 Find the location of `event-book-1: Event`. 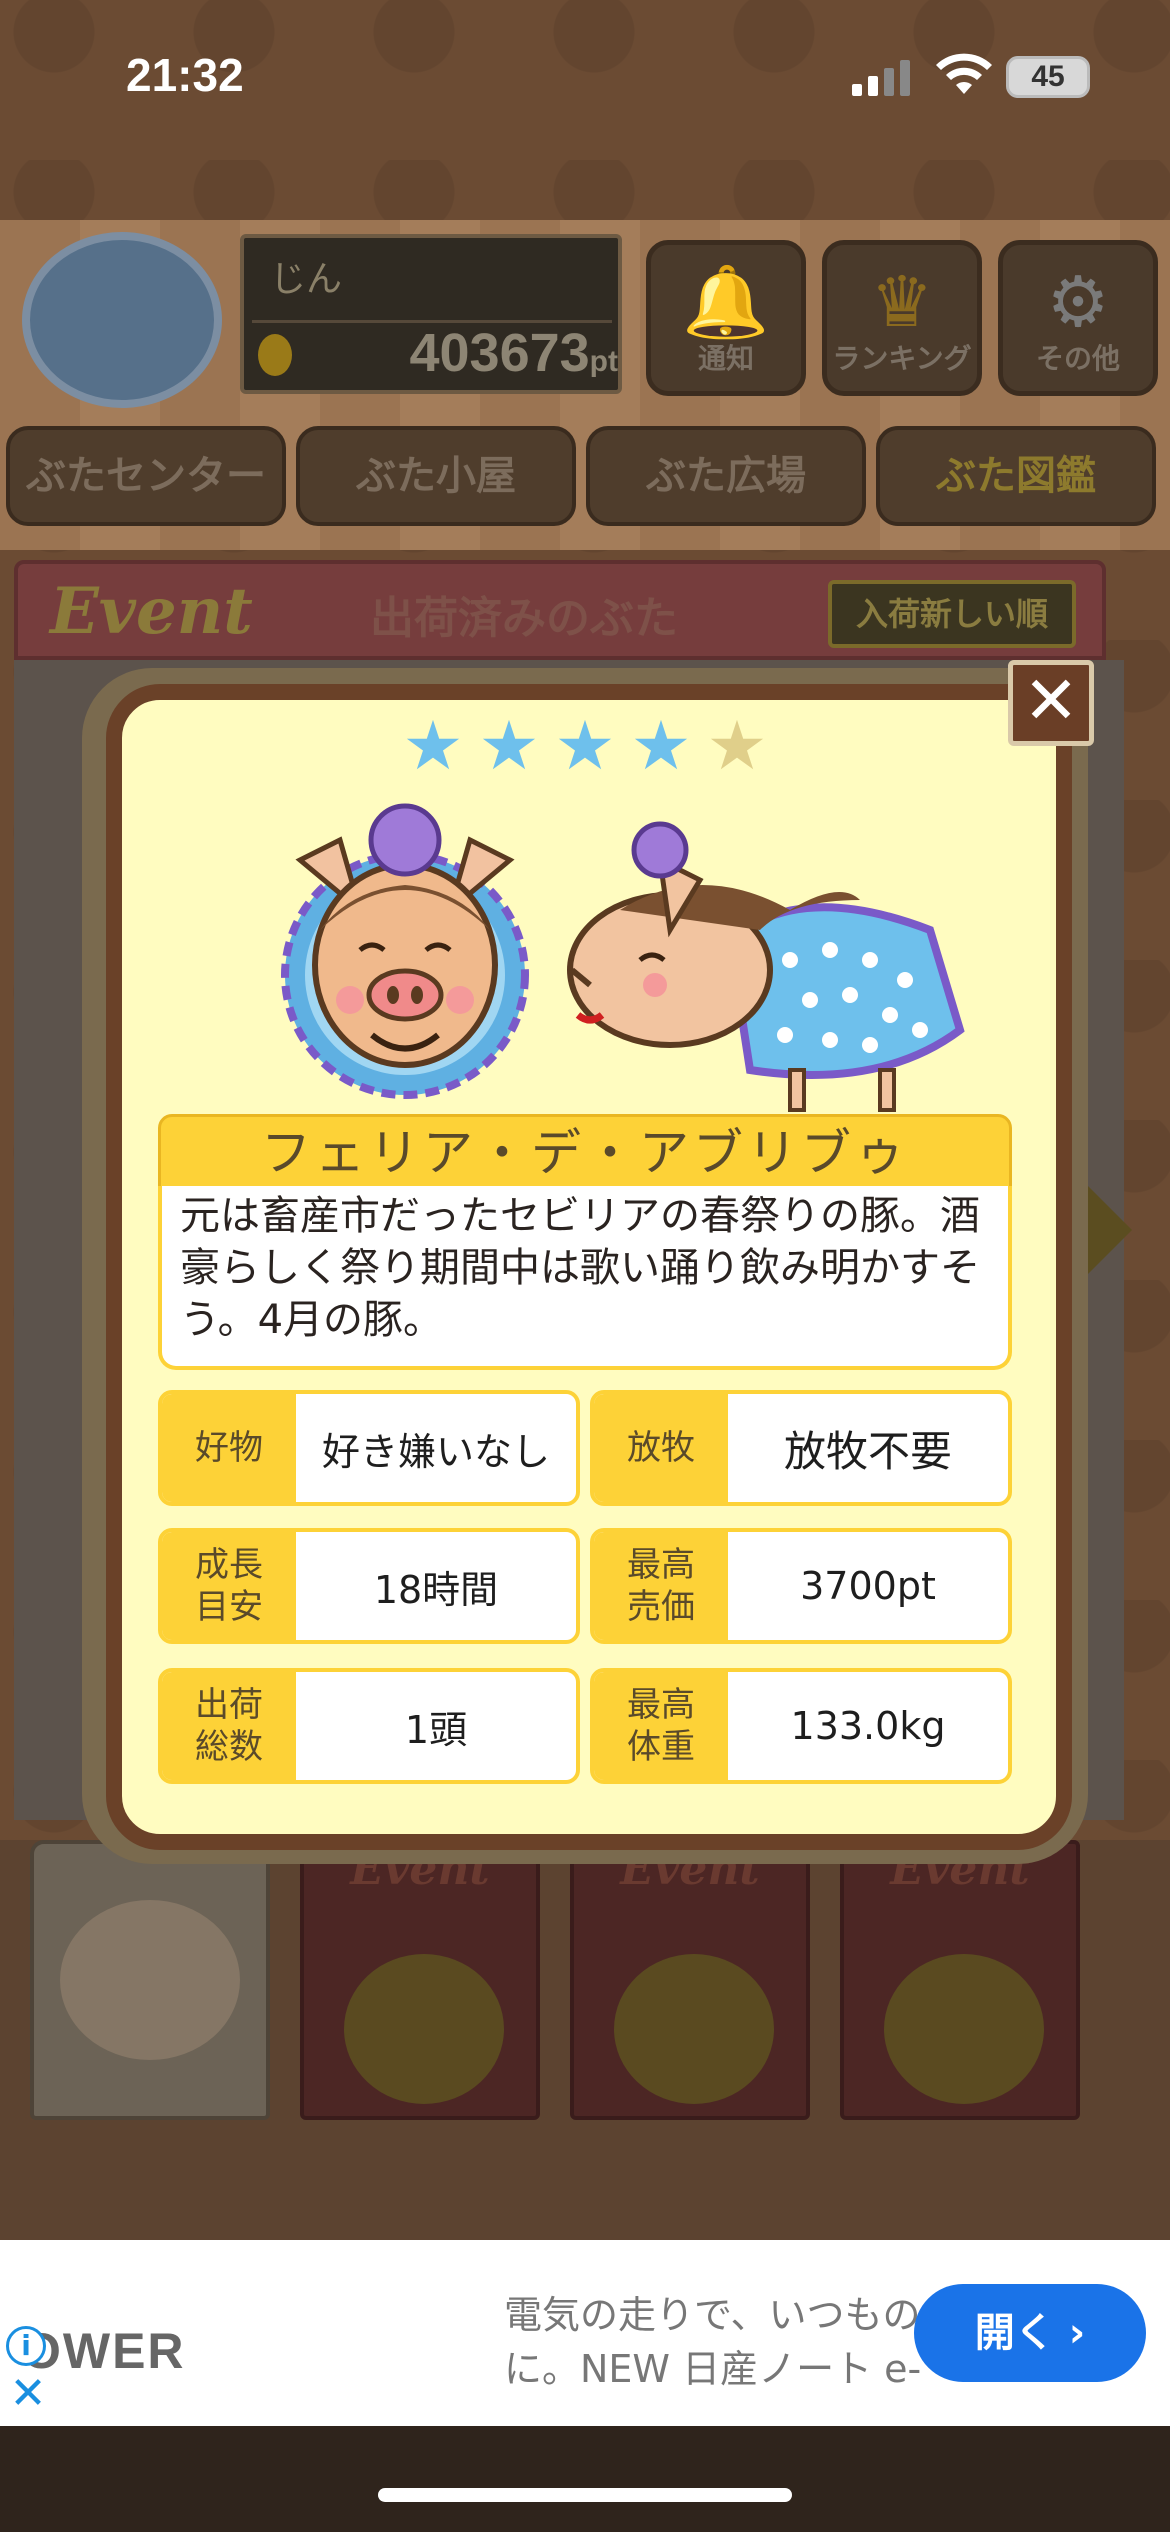

event-book-1: Event is located at coordinates (420, 1980).